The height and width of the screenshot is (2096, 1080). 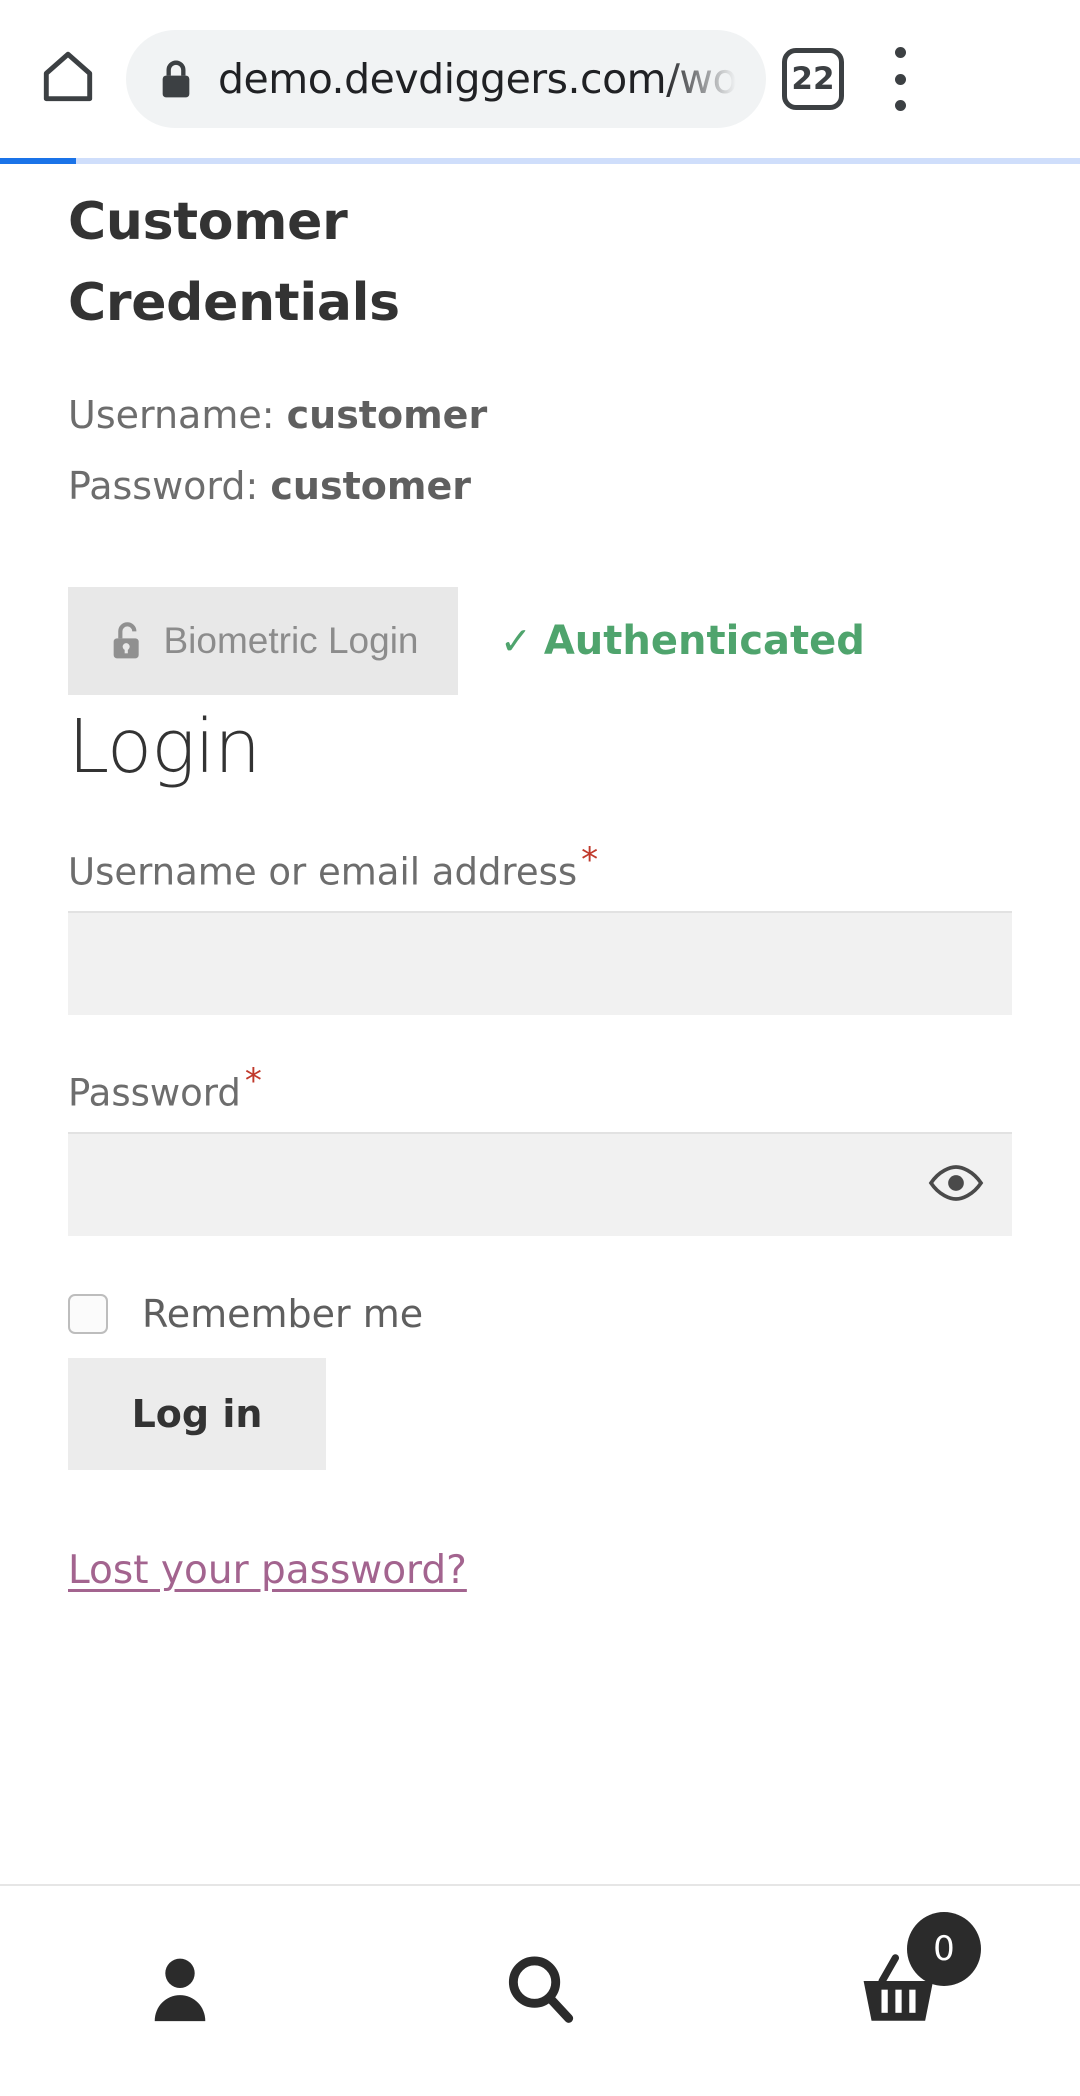 What do you see at coordinates (944, 1949) in the screenshot?
I see `cart-count-badge: 0` at bounding box center [944, 1949].